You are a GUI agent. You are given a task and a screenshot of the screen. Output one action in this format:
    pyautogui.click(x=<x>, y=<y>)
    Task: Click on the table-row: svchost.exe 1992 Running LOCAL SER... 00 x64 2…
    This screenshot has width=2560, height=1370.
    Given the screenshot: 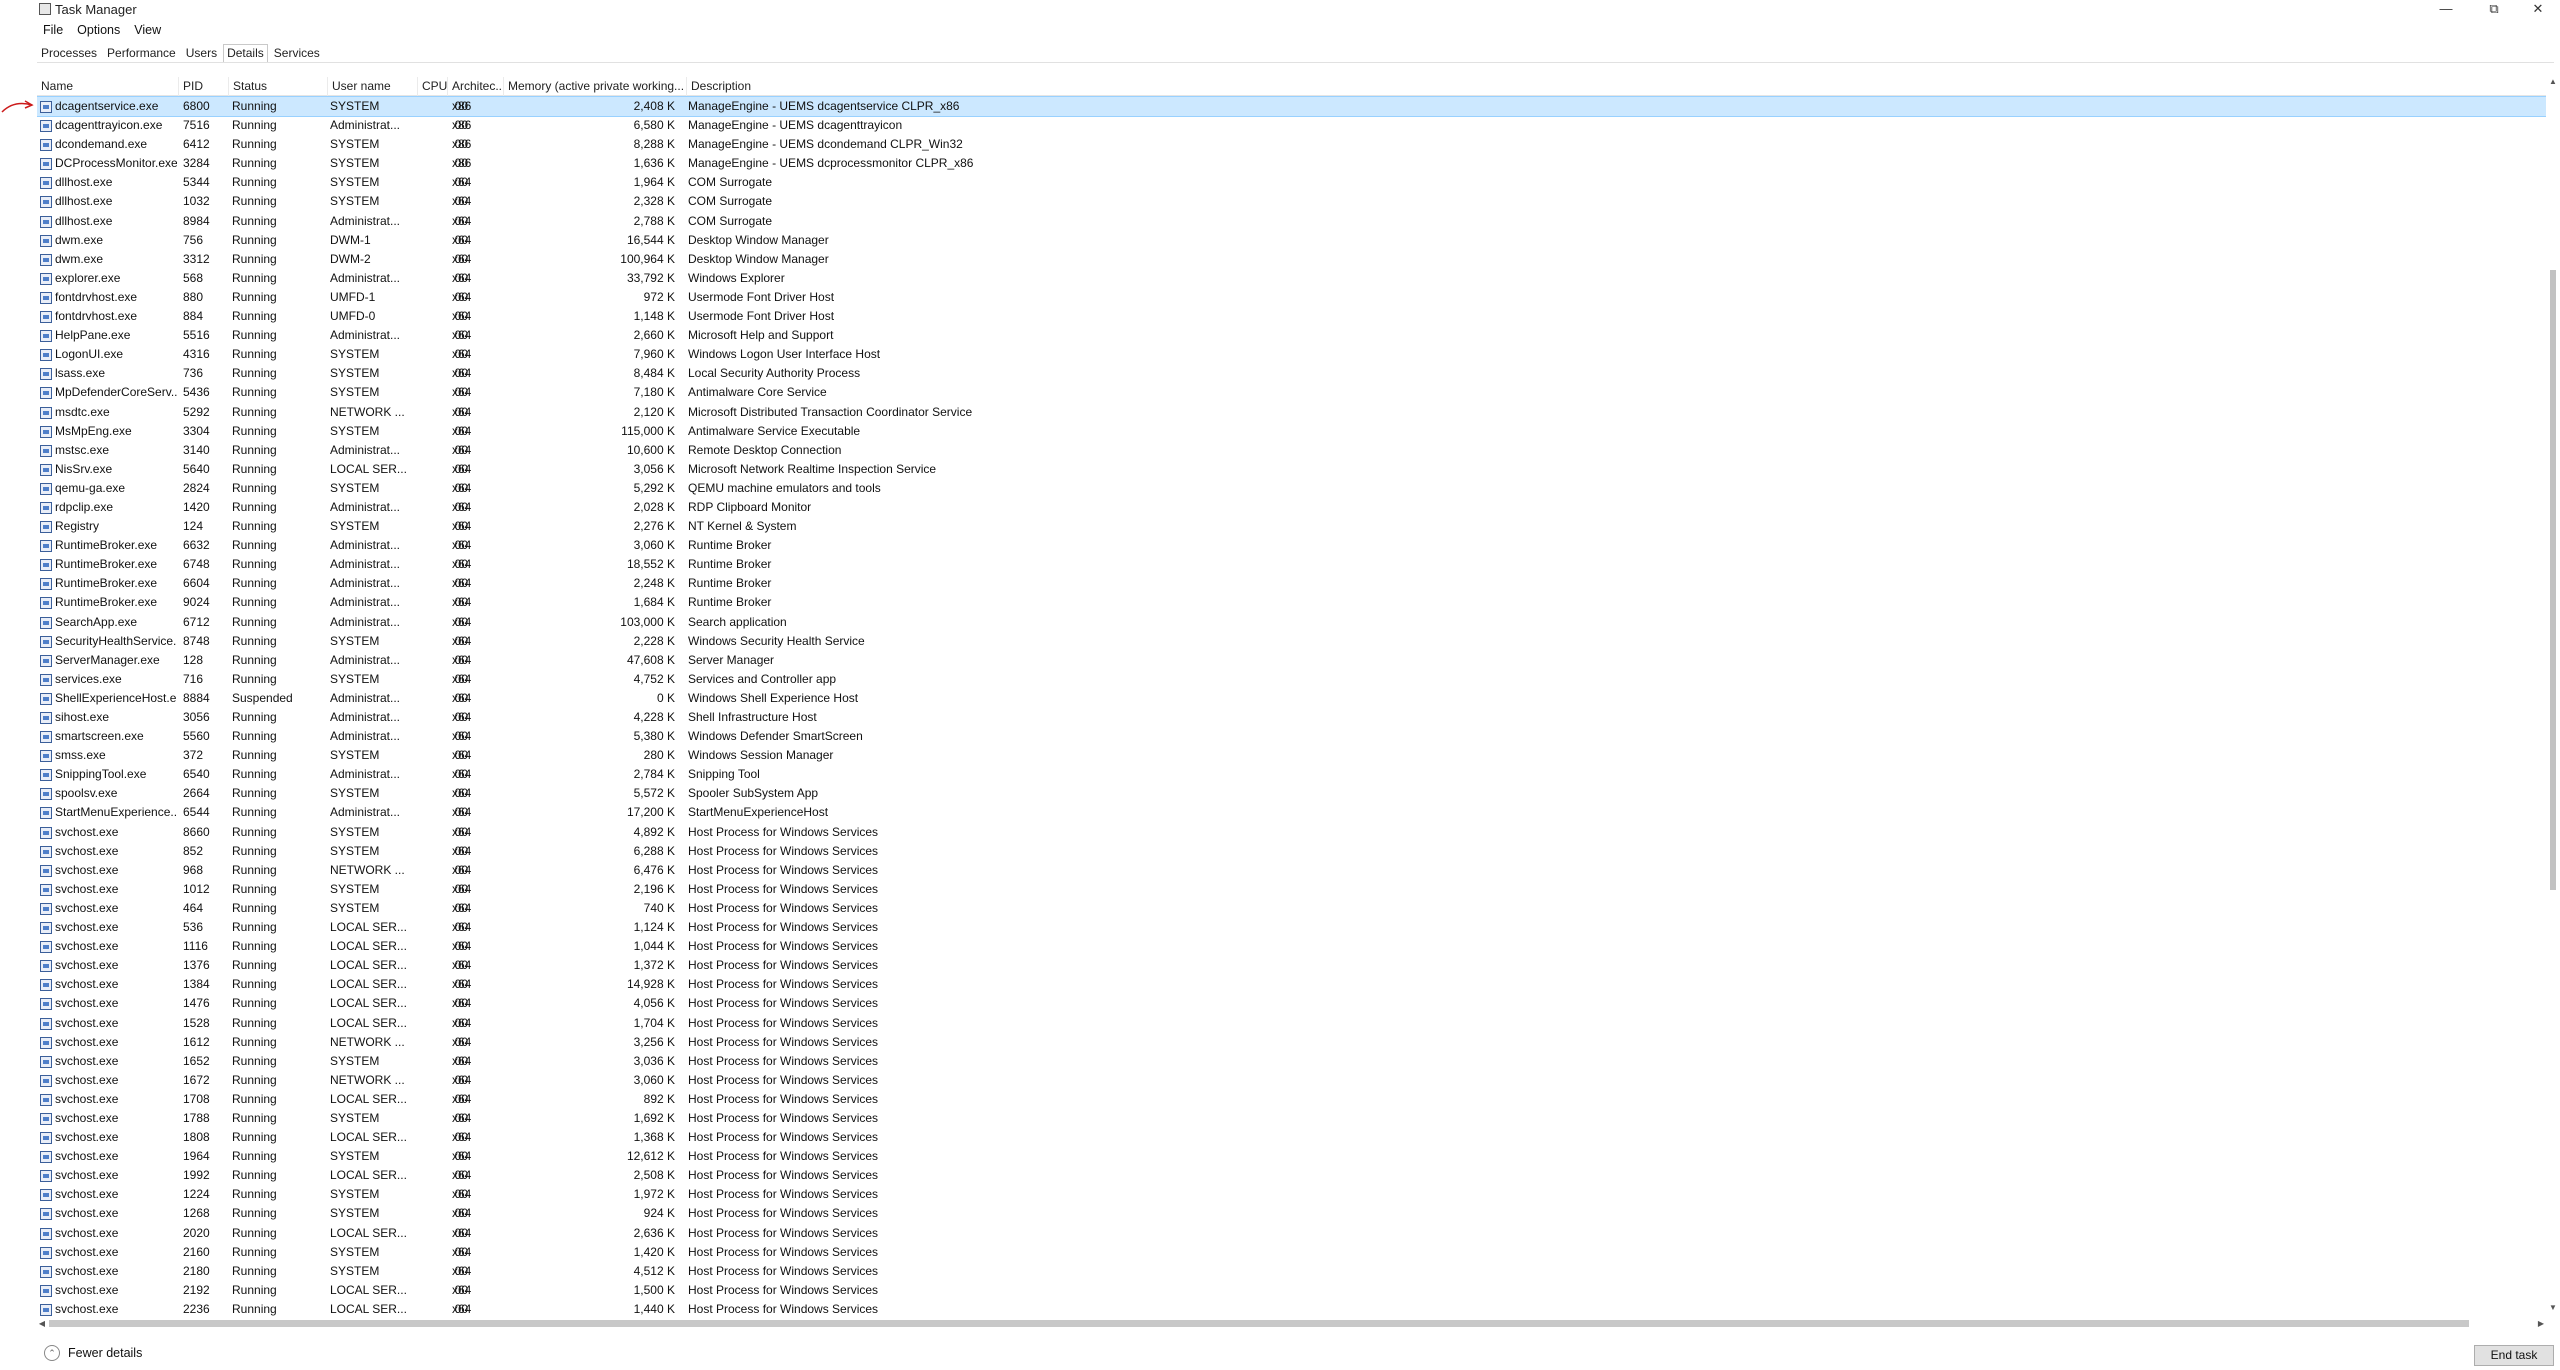 What is the action you would take?
    pyautogui.click(x=1291, y=1175)
    